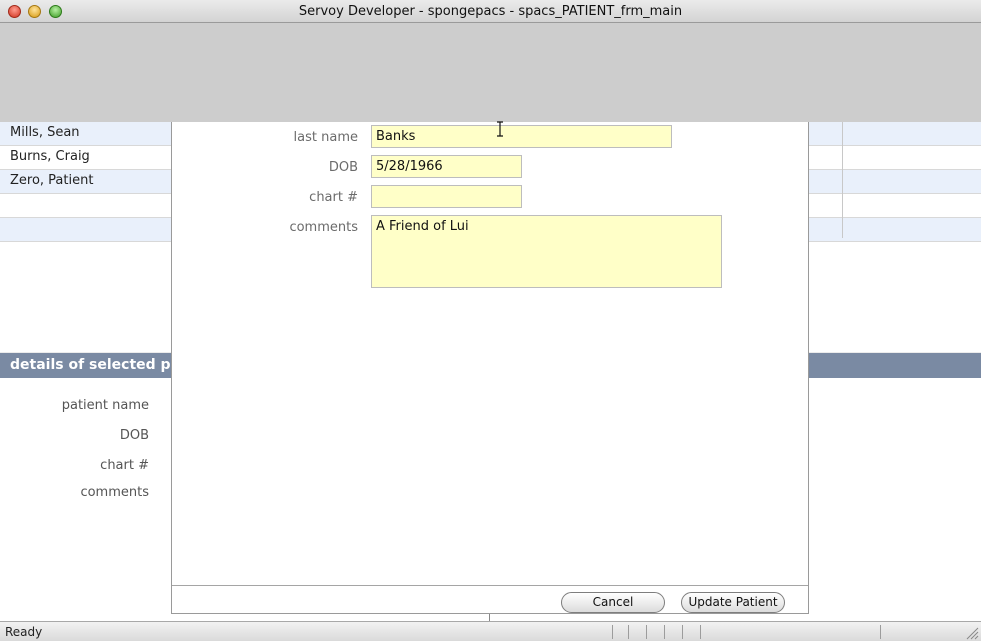 The image size is (981, 641). I want to click on comments-label: comments, so click(323, 227).